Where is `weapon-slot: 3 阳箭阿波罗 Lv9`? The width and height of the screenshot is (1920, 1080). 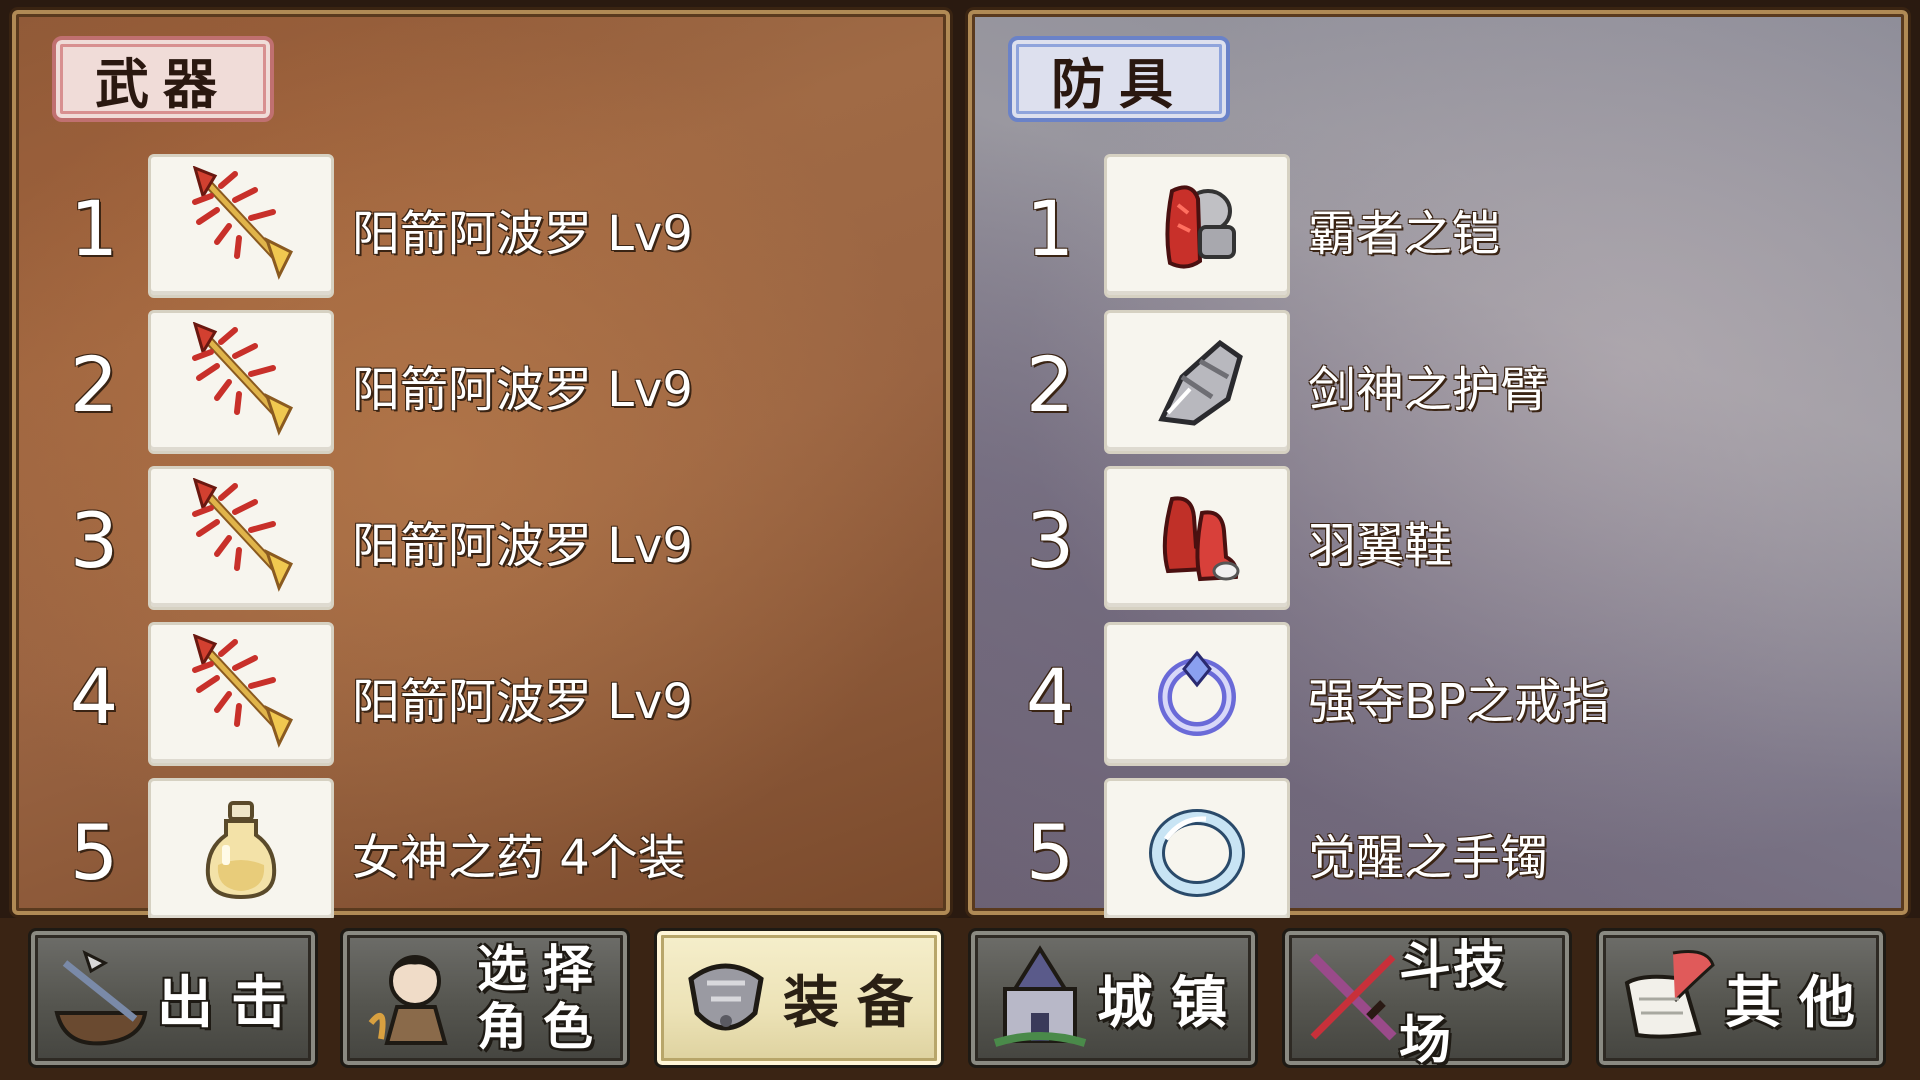
weapon-slot: 3 阳箭阿波罗 Lv9 is located at coordinates (481, 541).